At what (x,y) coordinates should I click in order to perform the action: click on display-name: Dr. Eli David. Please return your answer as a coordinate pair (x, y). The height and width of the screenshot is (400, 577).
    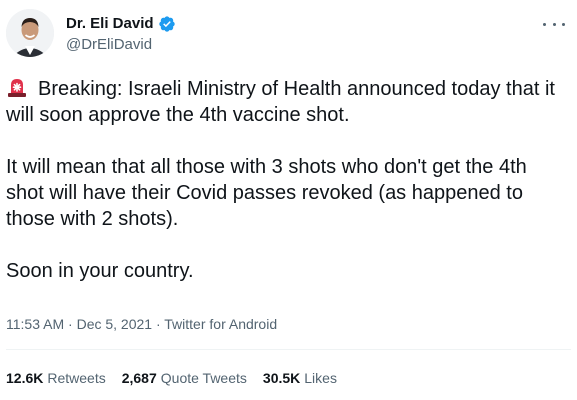
    Looking at the image, I should click on (110, 23).